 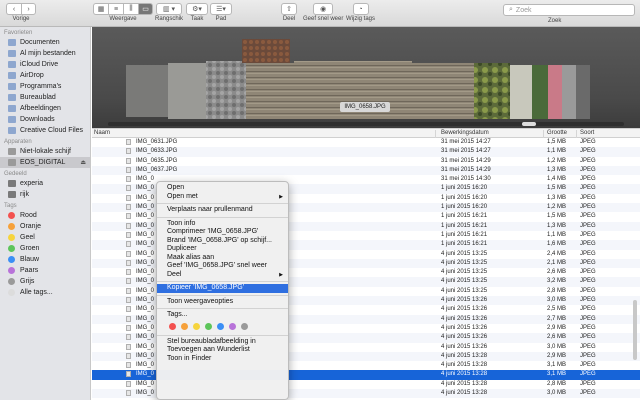 What do you see at coordinates (100, 9) in the screenshot?
I see `icon-view-button: ▦` at bounding box center [100, 9].